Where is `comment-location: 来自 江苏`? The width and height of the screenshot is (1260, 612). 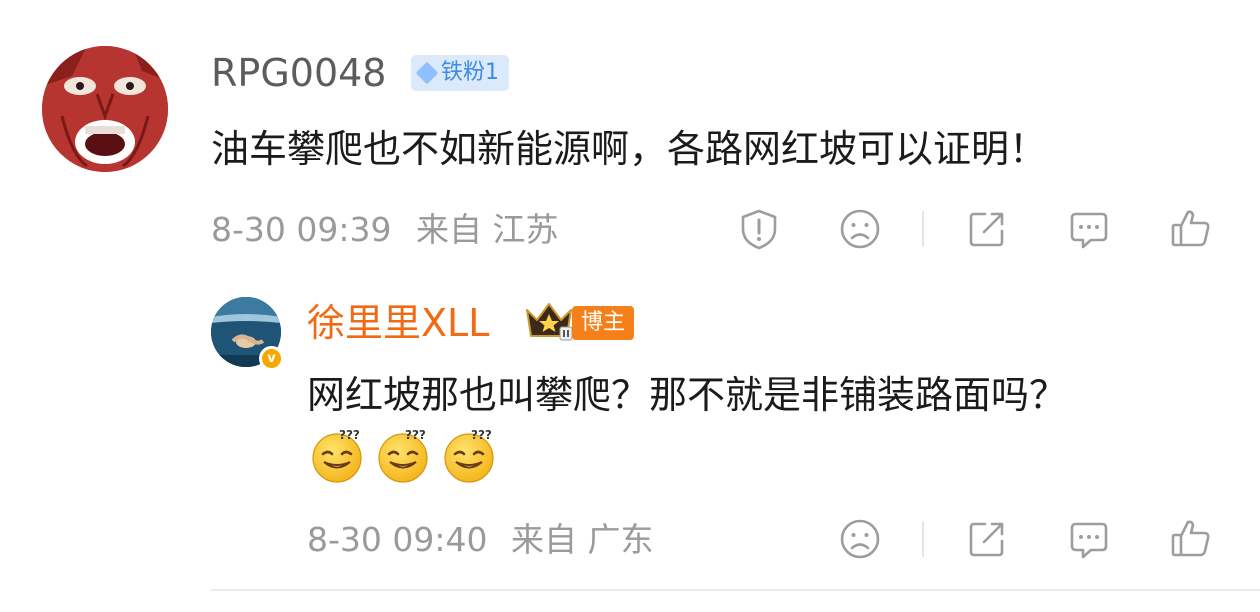
comment-location: 来自 江苏 is located at coordinates (487, 229).